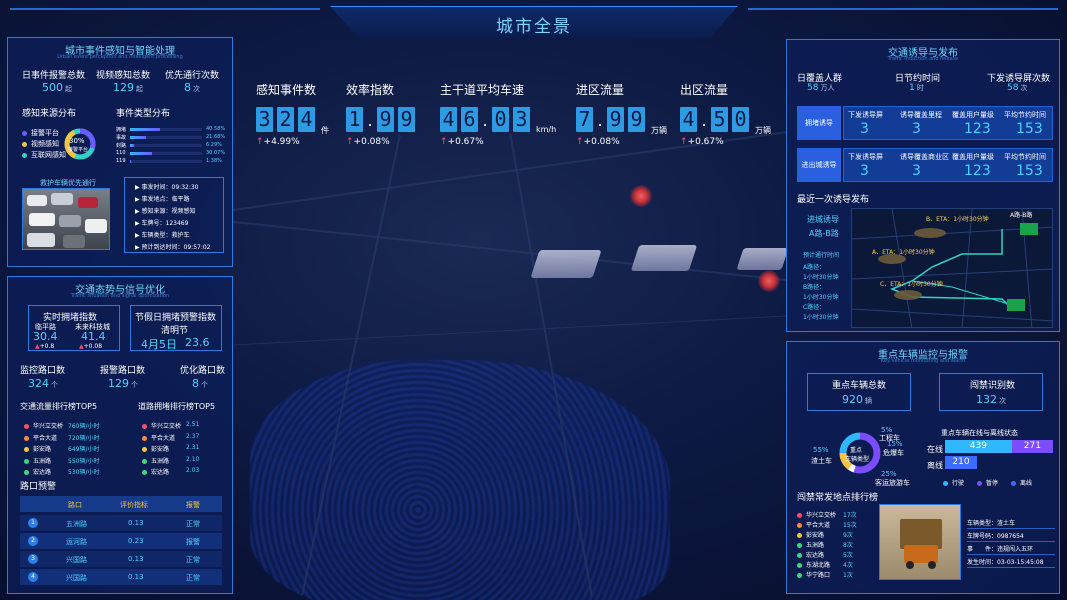 The width and height of the screenshot is (1067, 600). Describe the element at coordinates (260, 142) in the screenshot. I see `arrow-up-icon: ↑` at that location.